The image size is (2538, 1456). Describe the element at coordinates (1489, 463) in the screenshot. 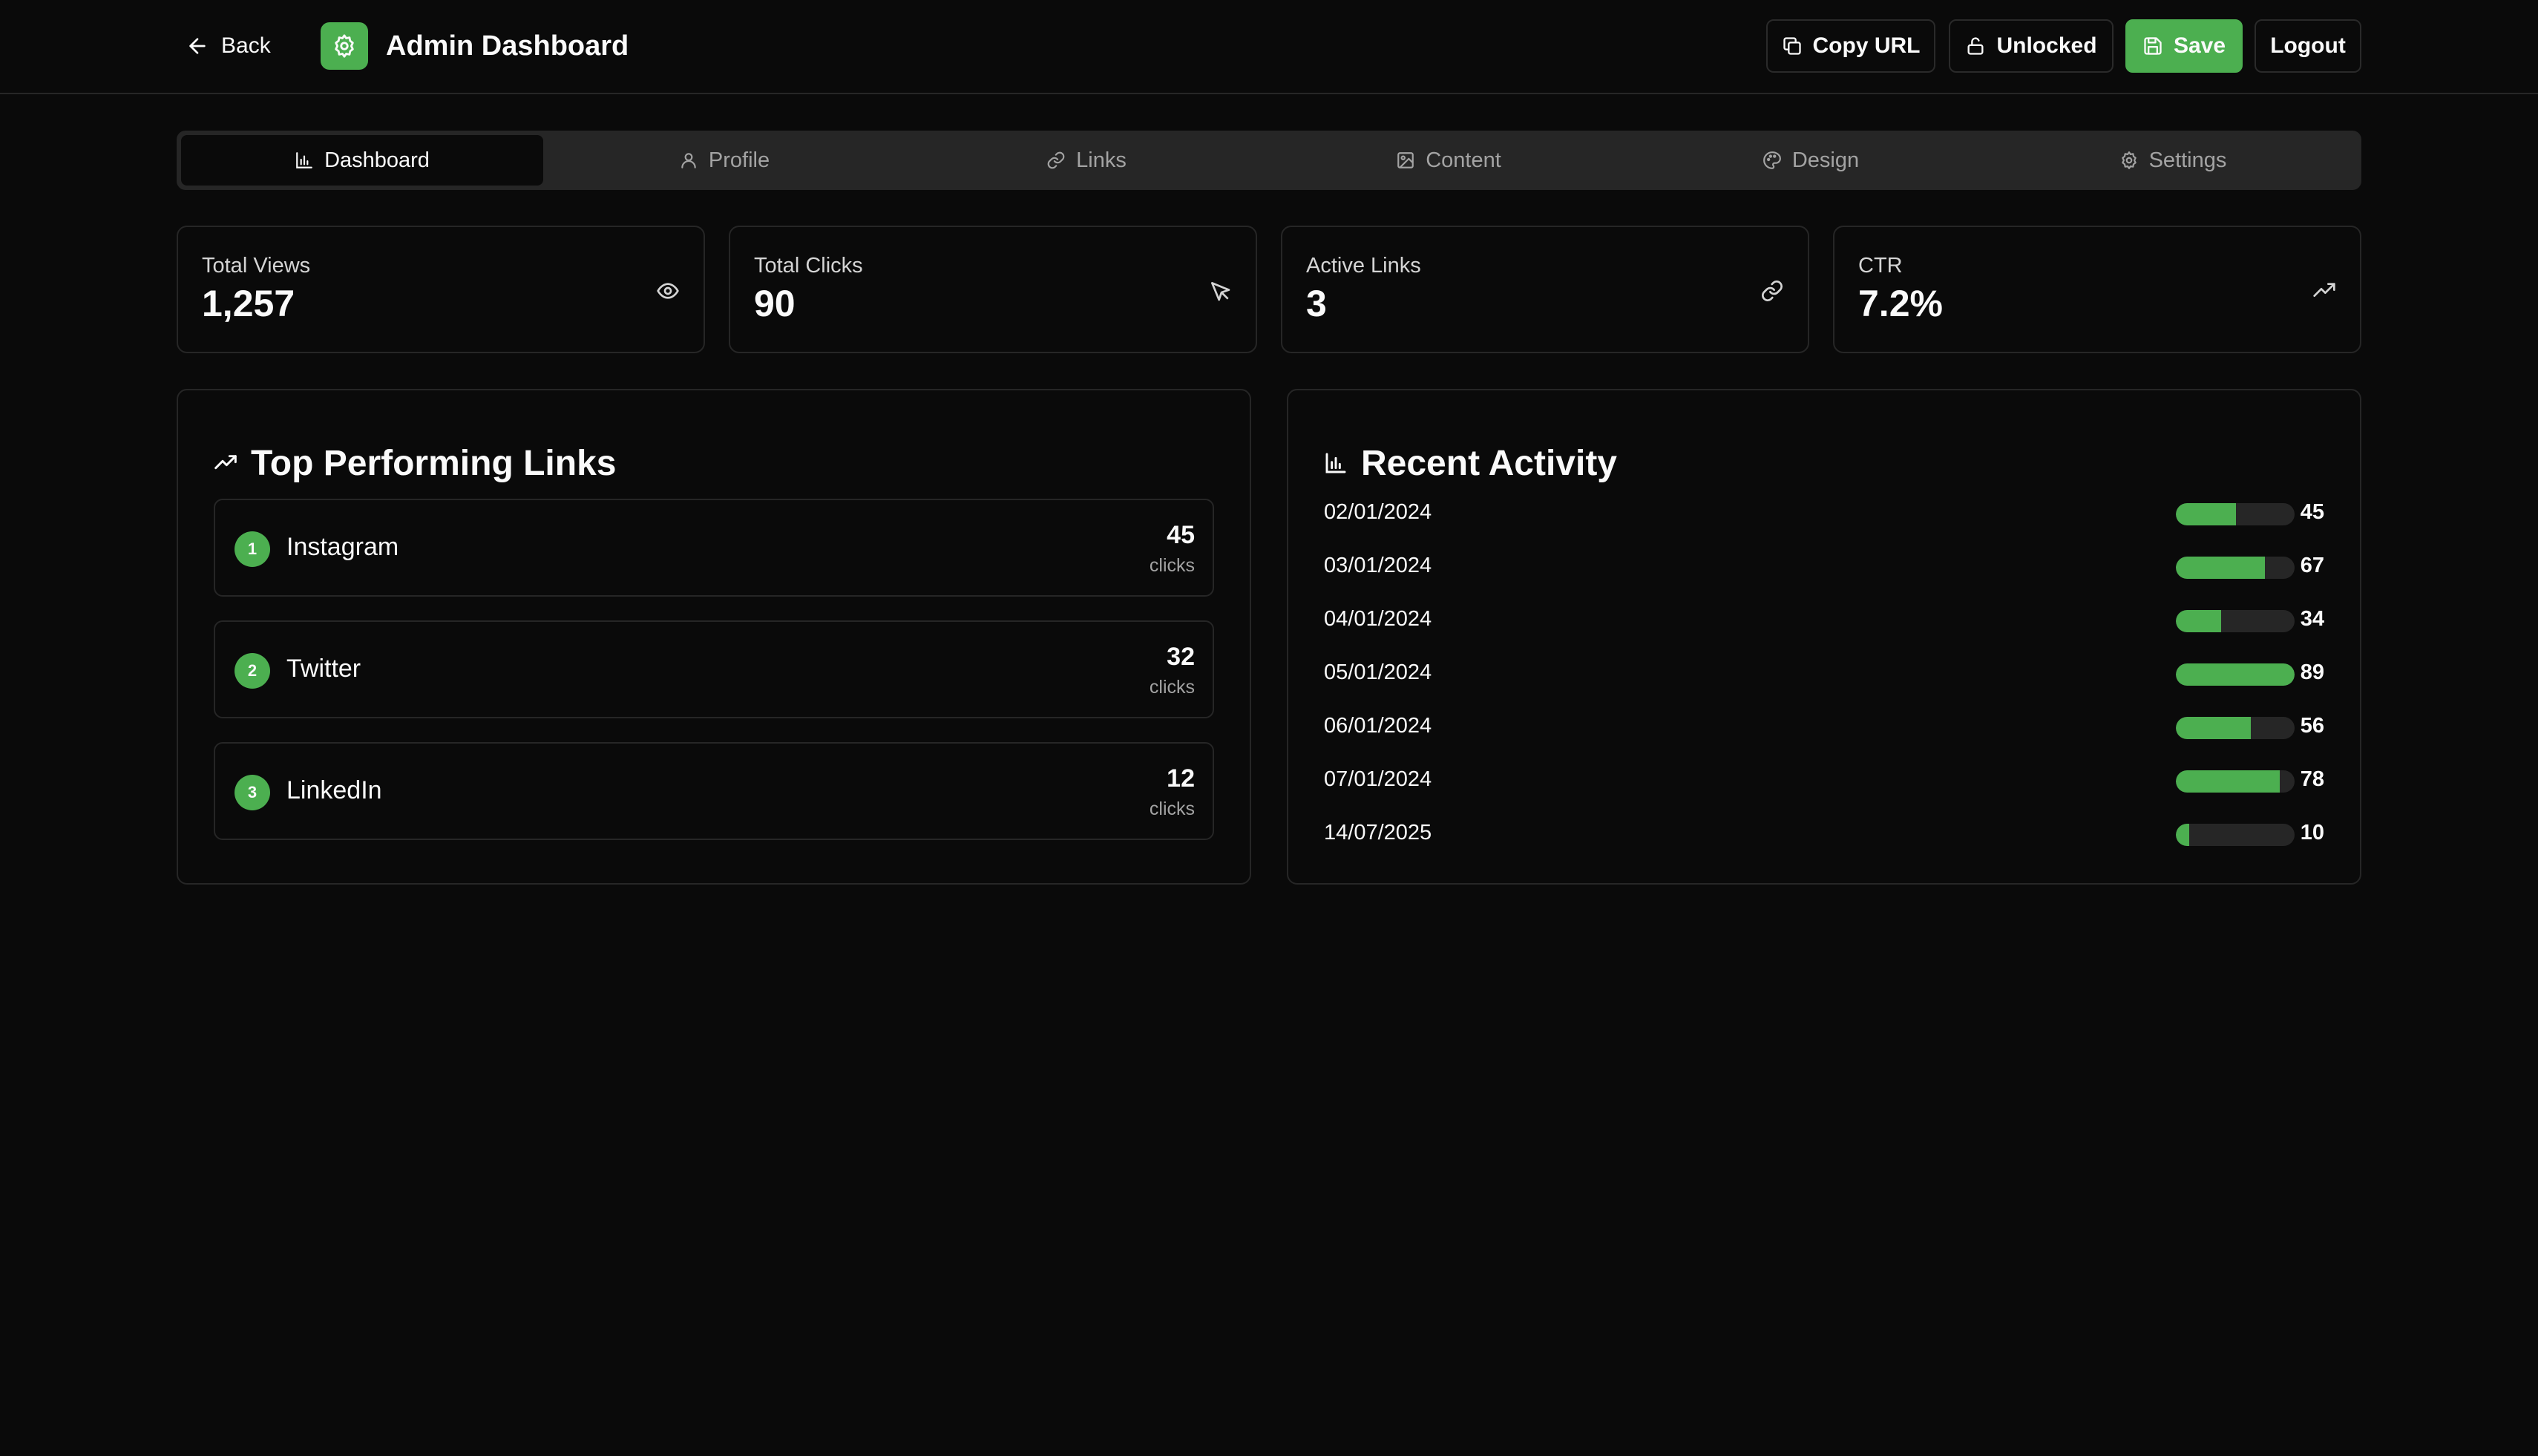

I see `panel-title-text: Recent Activity` at that location.